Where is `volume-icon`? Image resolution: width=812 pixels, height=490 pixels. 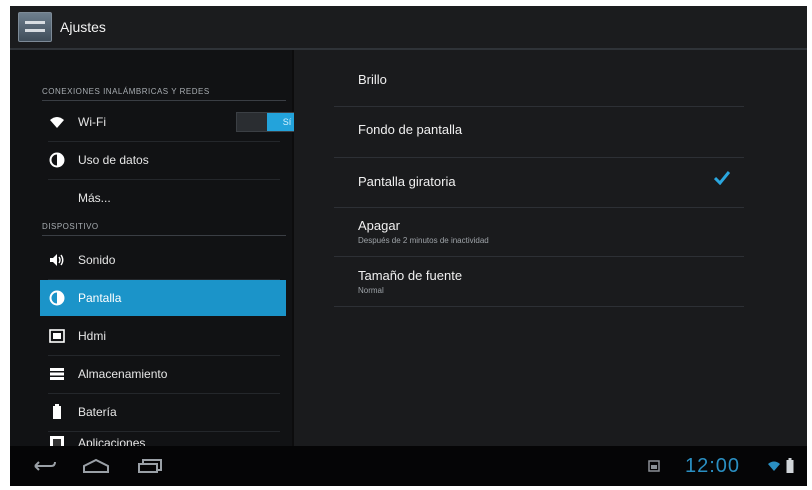 volume-icon is located at coordinates (57, 260).